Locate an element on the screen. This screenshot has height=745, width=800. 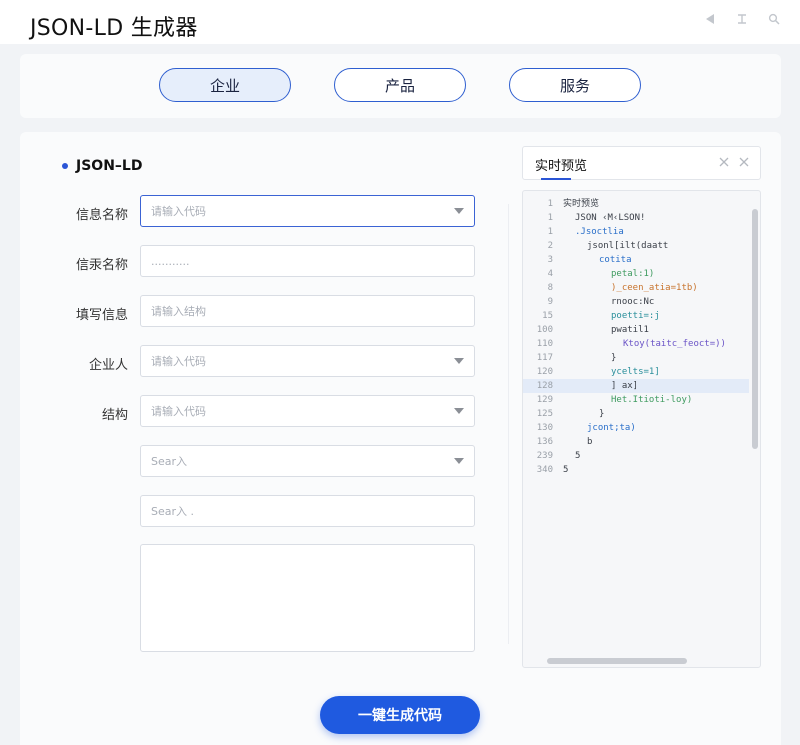
code-line: 117} is located at coordinates (636, 358).